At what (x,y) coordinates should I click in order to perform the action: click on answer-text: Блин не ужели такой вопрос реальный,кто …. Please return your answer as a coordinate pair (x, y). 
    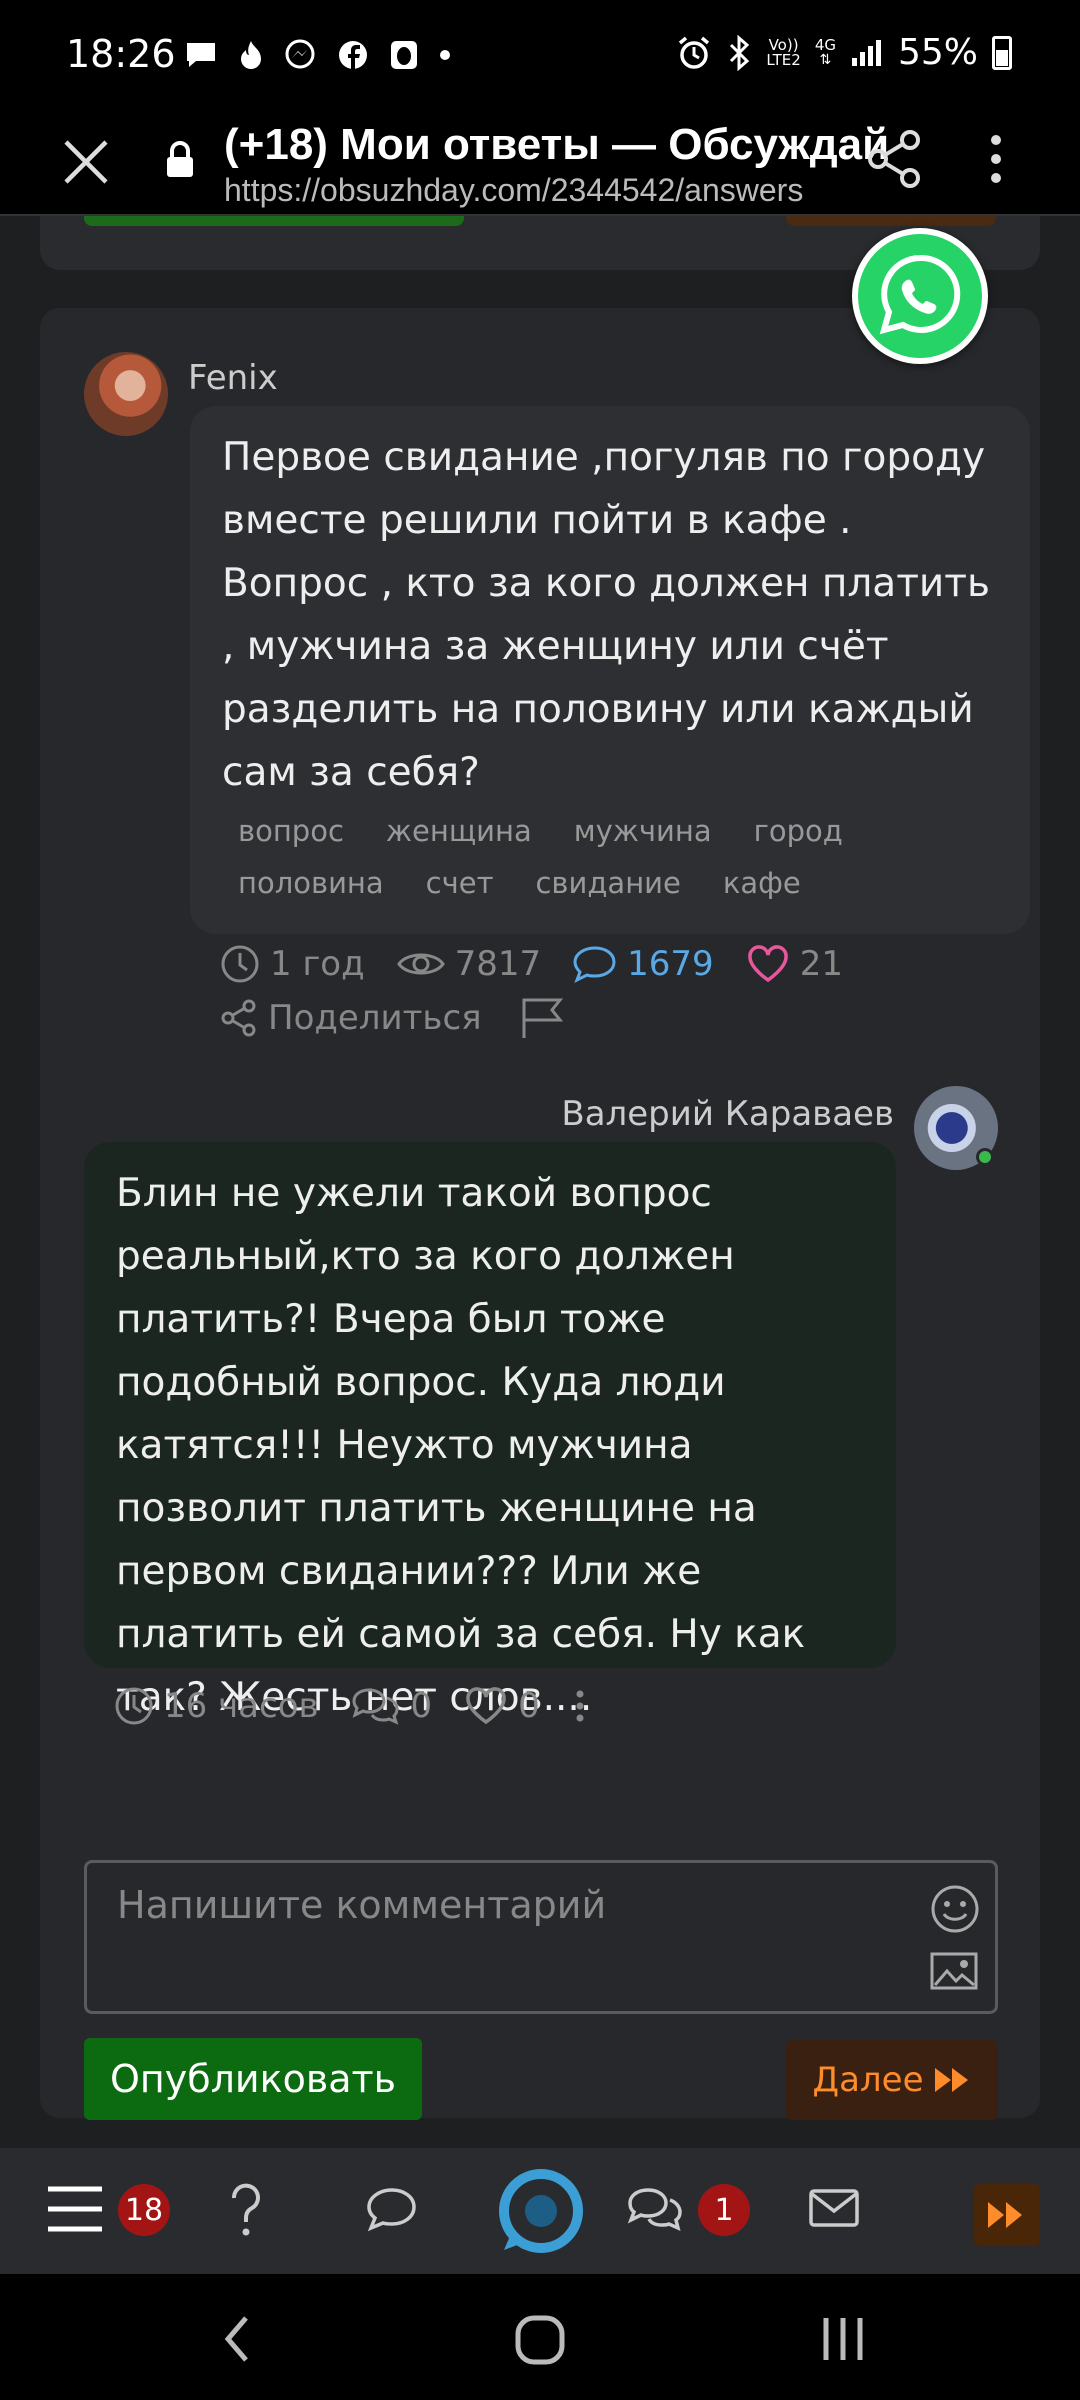
    Looking at the image, I should click on (461, 1445).